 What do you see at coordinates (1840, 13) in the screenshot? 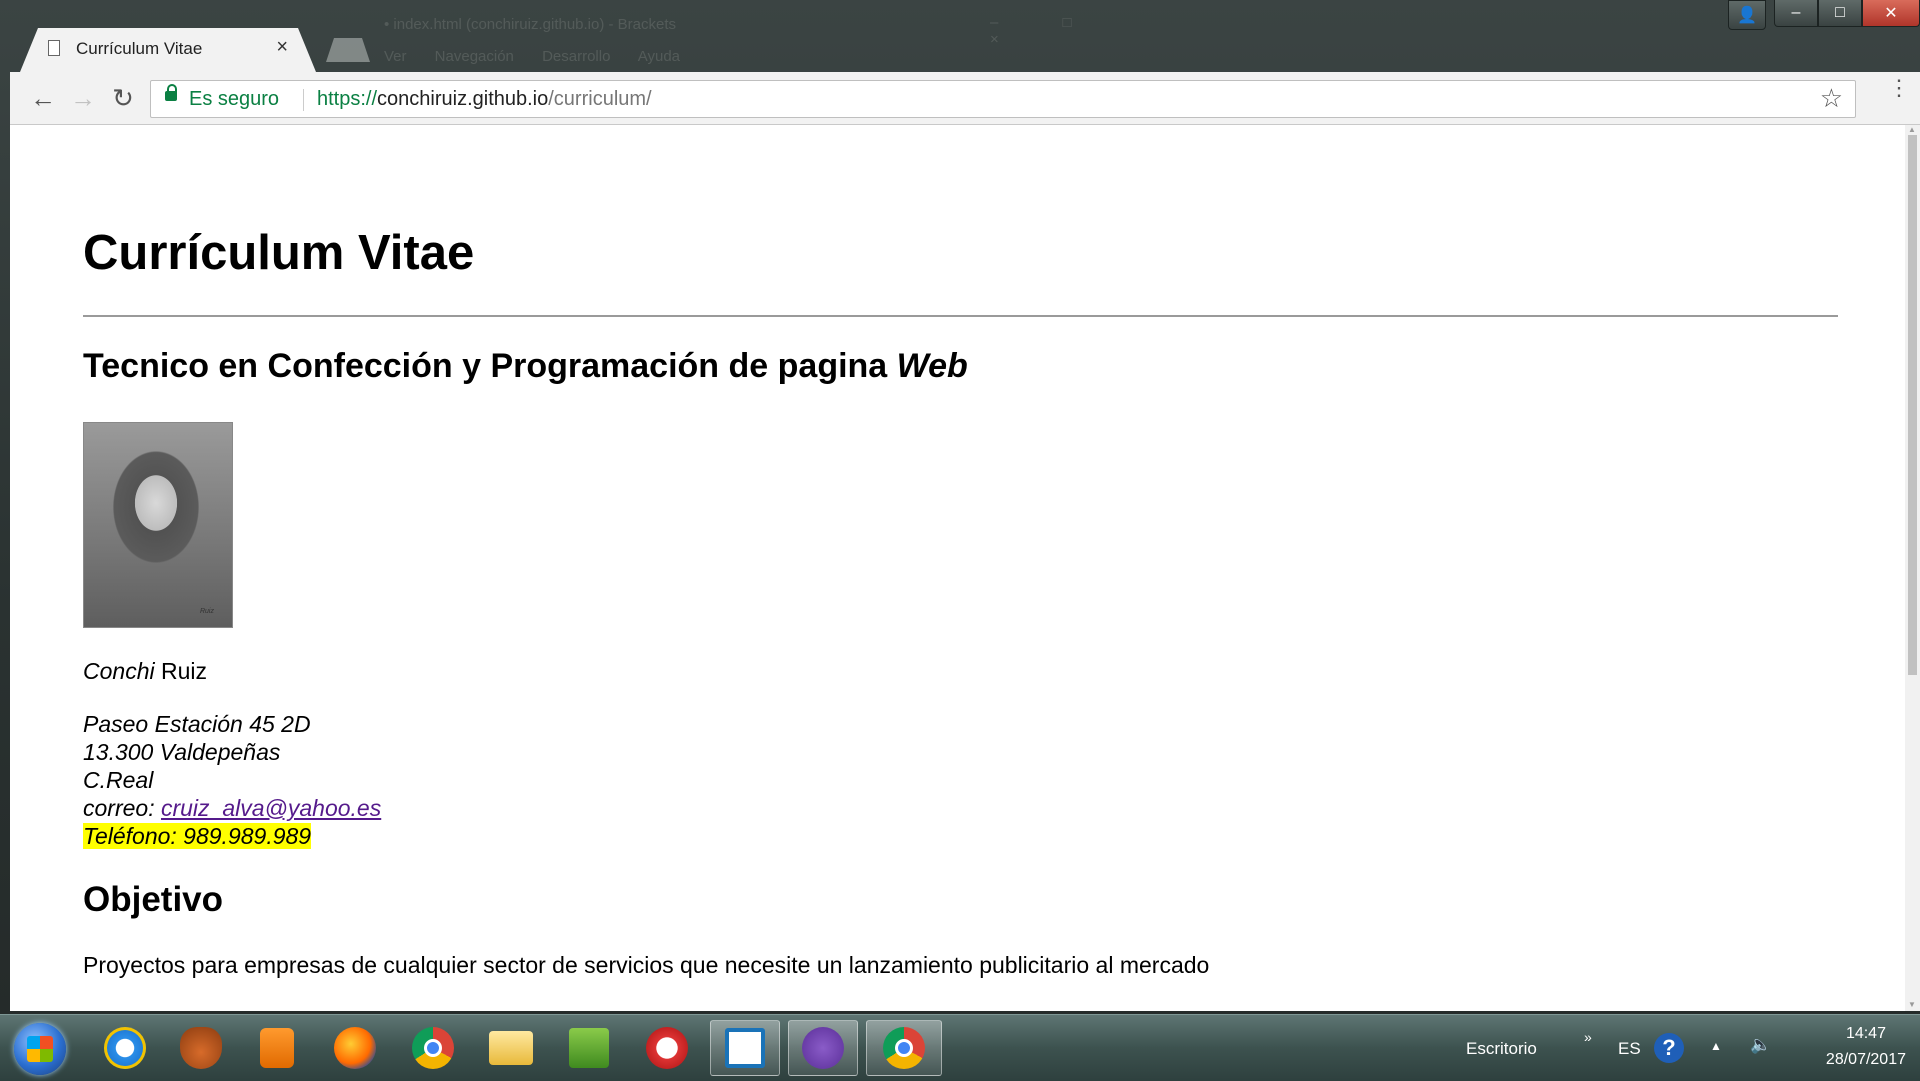
I see `maximize-button: □` at bounding box center [1840, 13].